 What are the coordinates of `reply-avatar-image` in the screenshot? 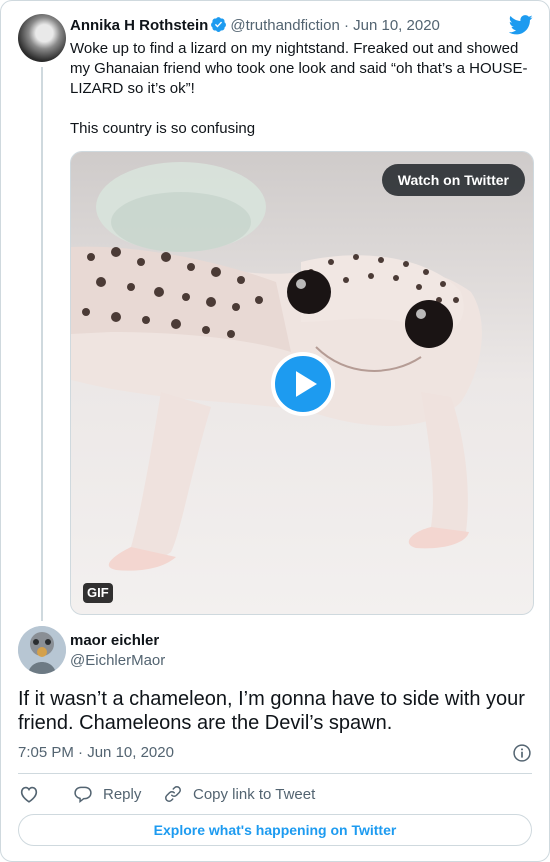 It's located at (42, 650).